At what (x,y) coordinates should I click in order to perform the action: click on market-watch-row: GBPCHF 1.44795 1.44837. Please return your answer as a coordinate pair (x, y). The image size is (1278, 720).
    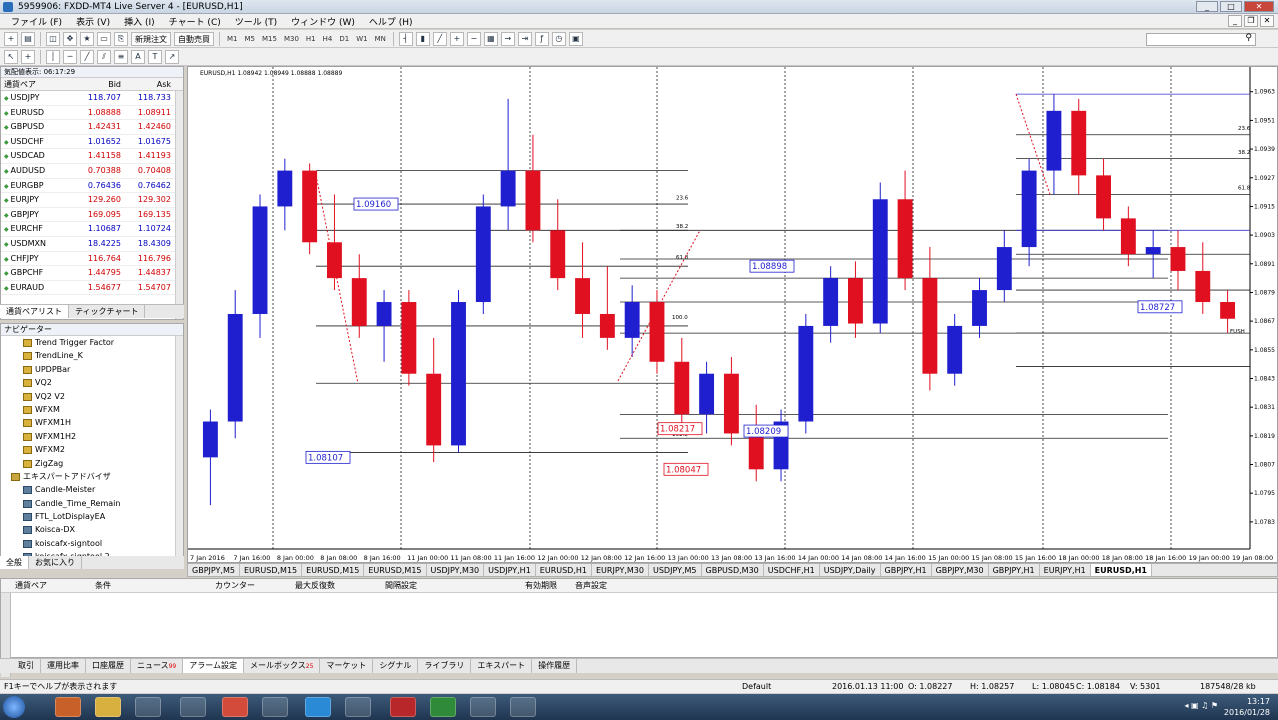
    Looking at the image, I should click on (92, 273).